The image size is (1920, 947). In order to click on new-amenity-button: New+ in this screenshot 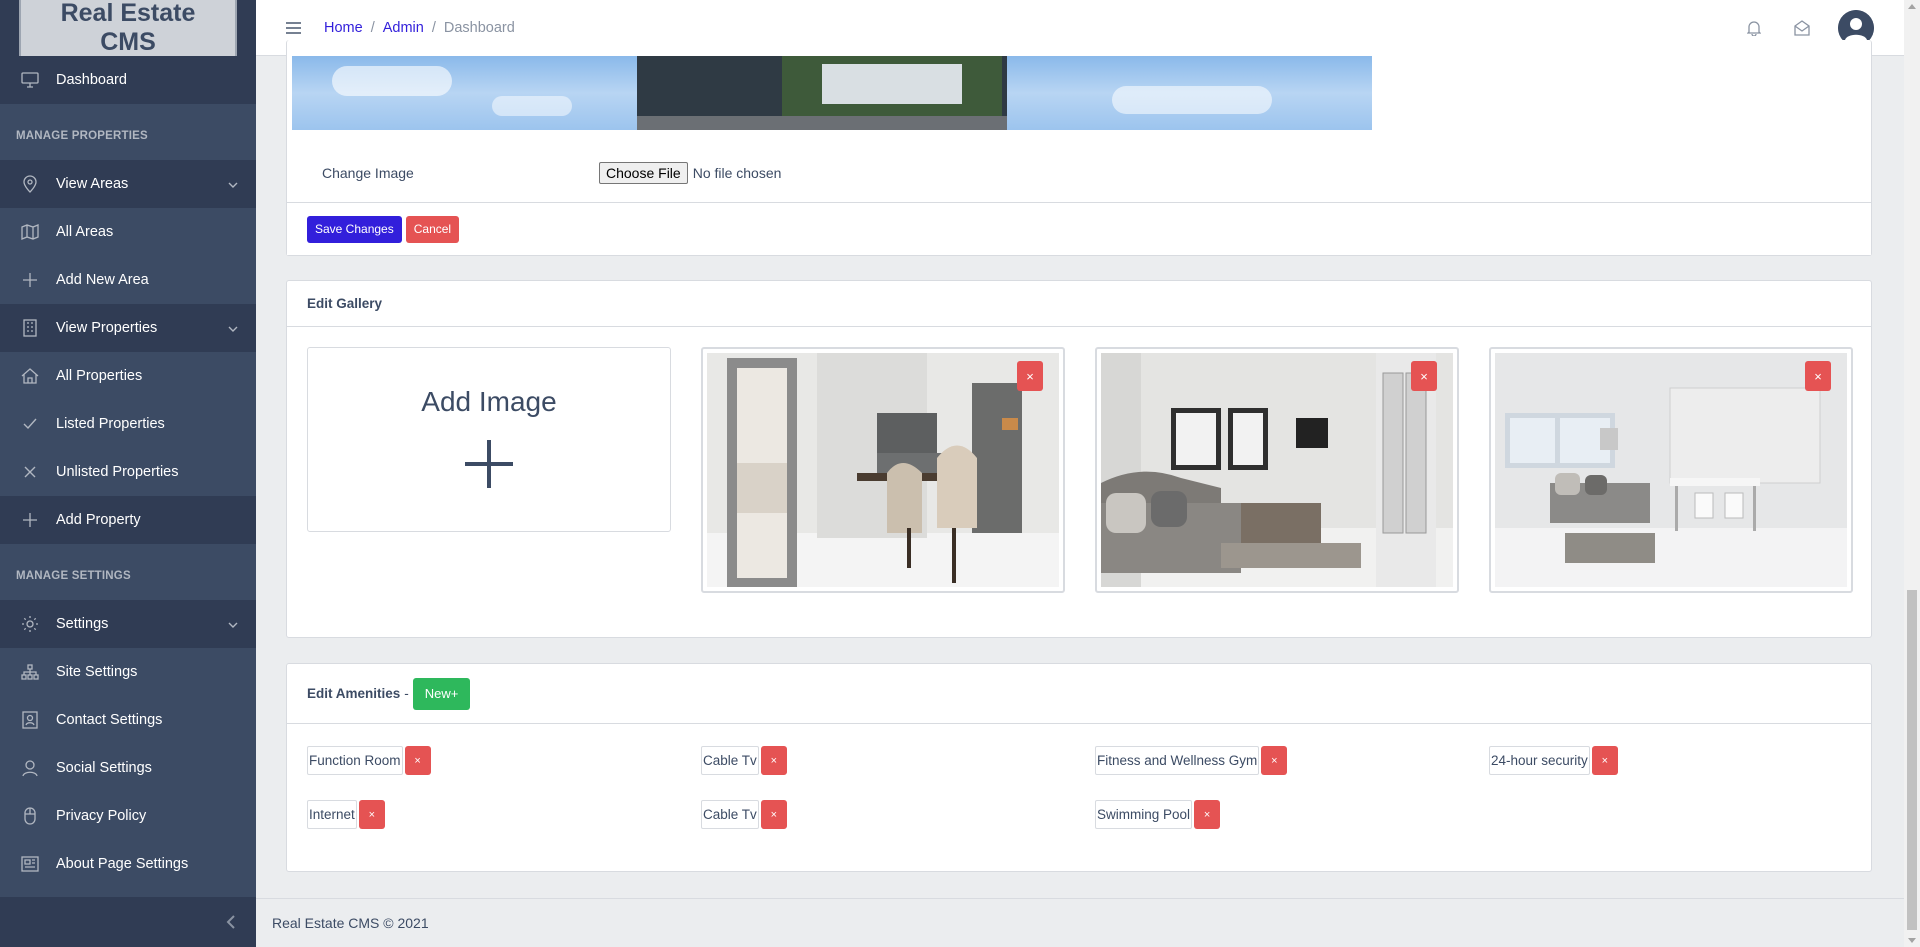, I will do `click(441, 693)`.